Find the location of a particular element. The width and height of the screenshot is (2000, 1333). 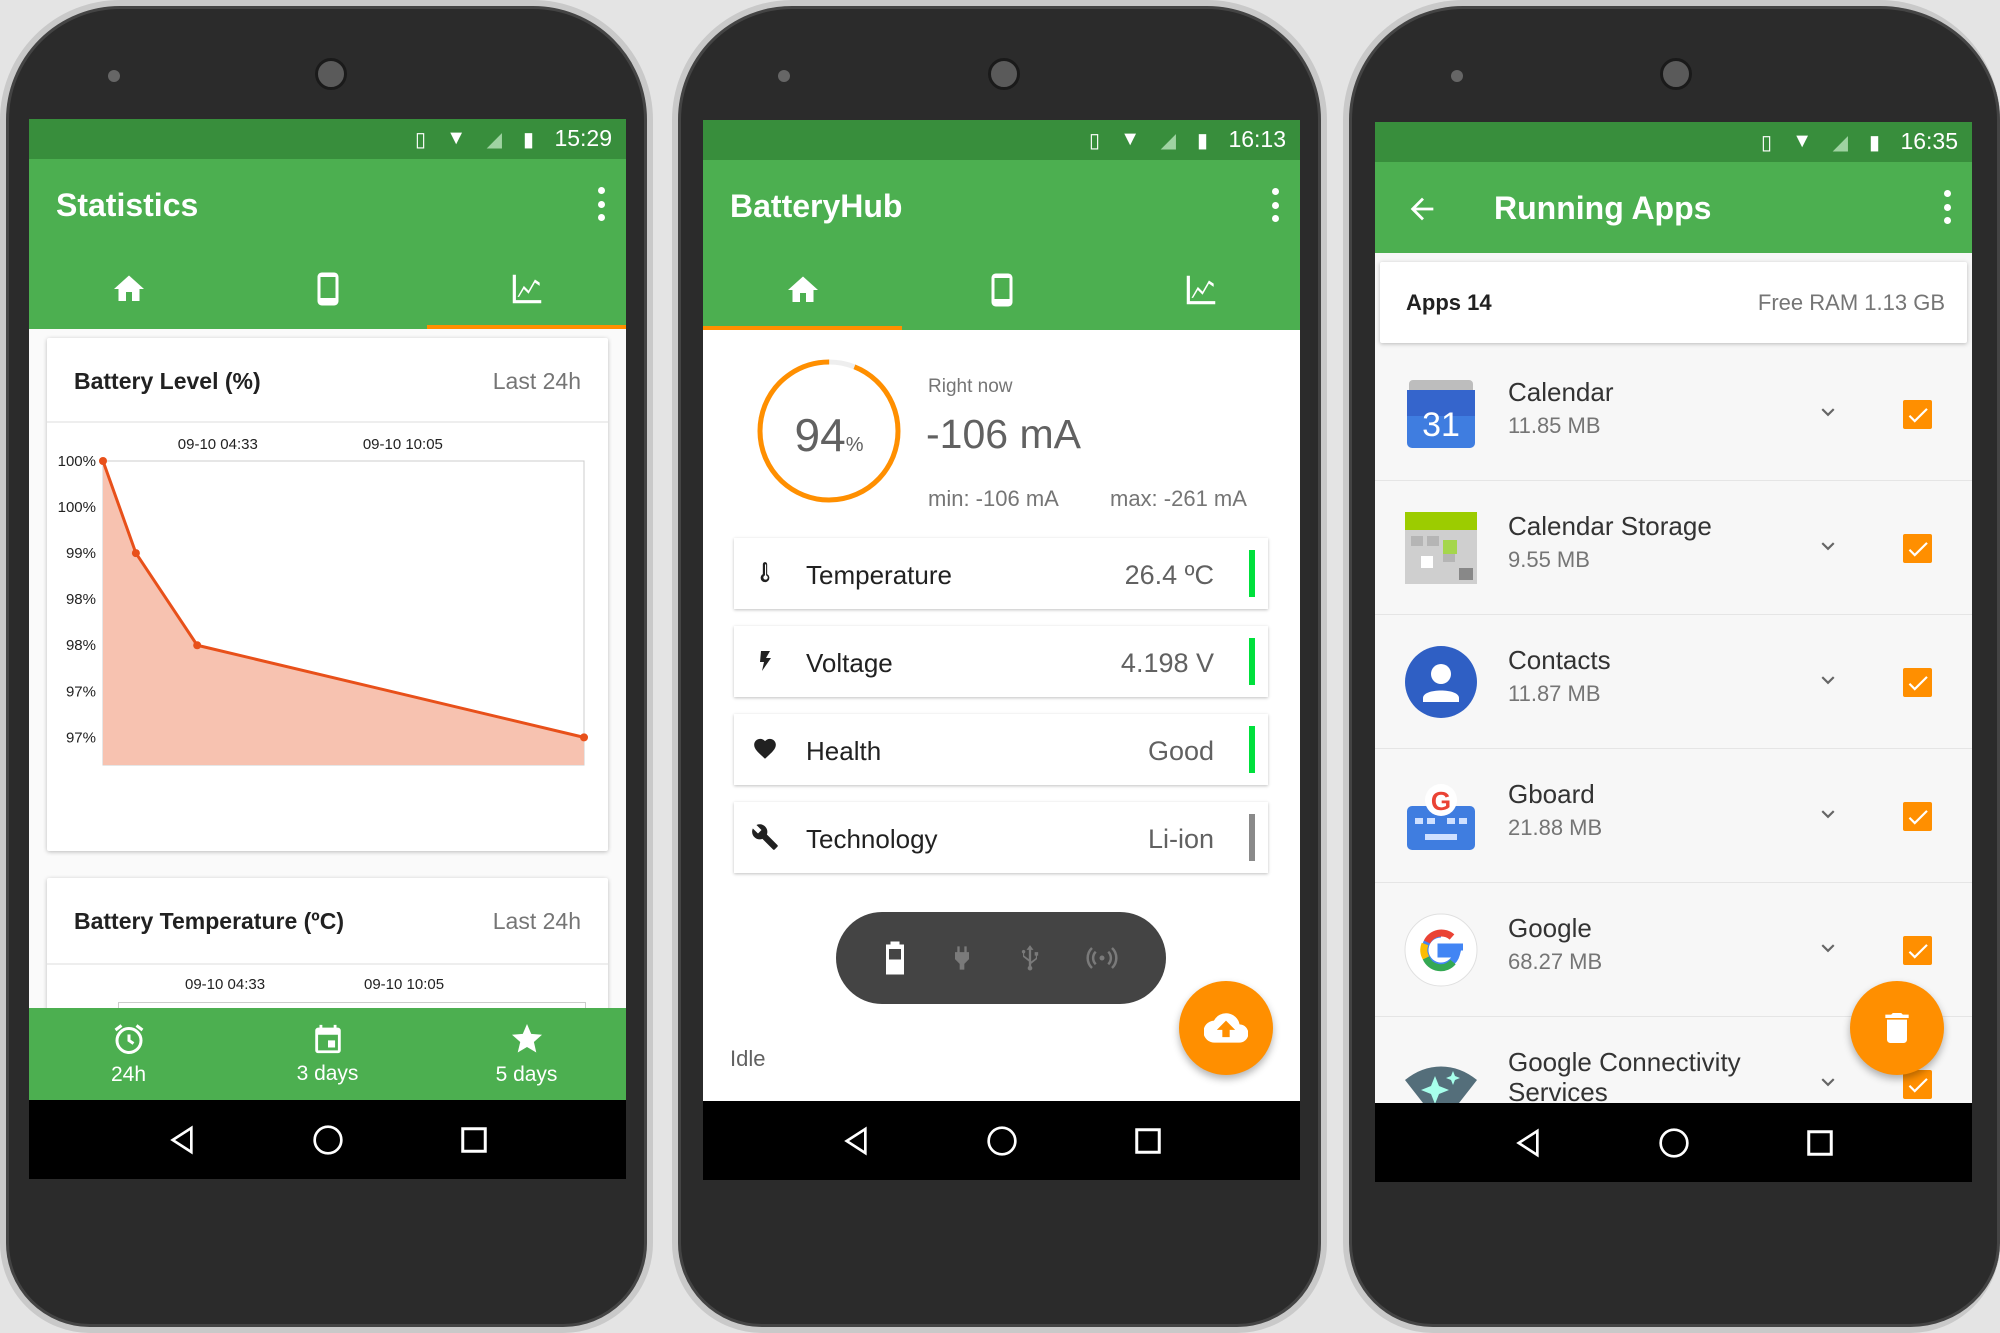

row-label: Health is located at coordinates (844, 751).